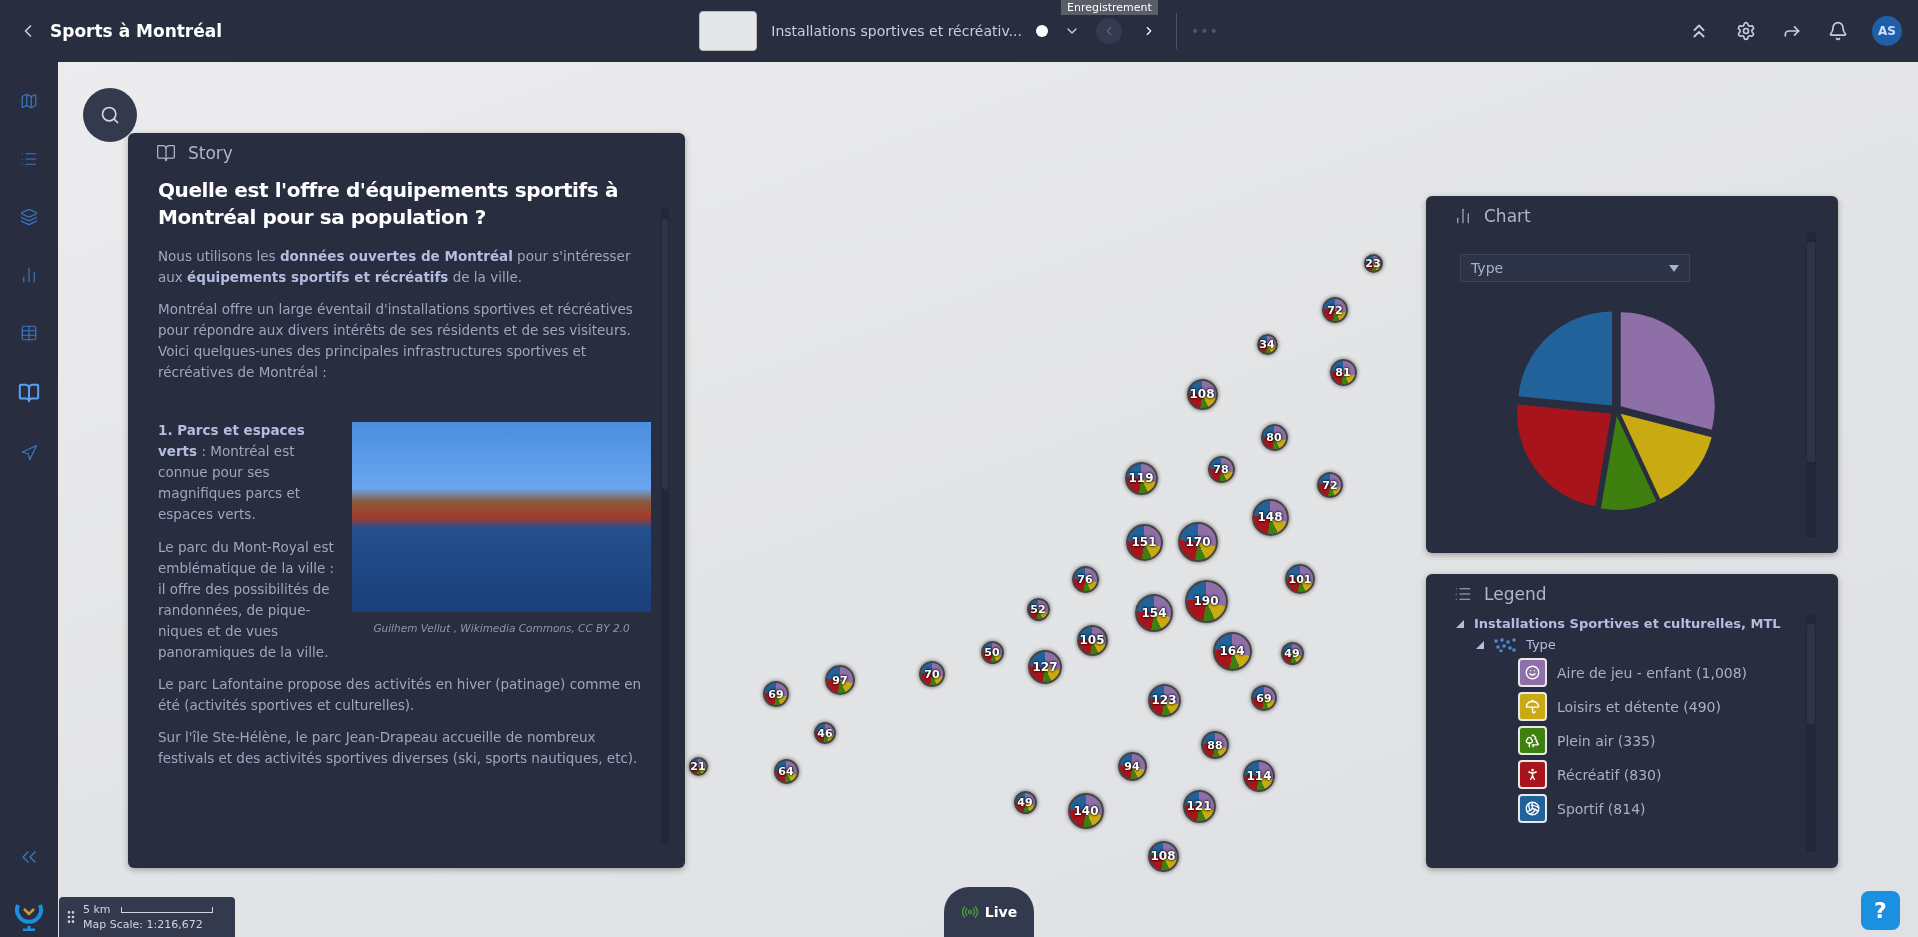 This screenshot has width=1918, height=937. I want to click on trees-icon, so click(1532, 740).